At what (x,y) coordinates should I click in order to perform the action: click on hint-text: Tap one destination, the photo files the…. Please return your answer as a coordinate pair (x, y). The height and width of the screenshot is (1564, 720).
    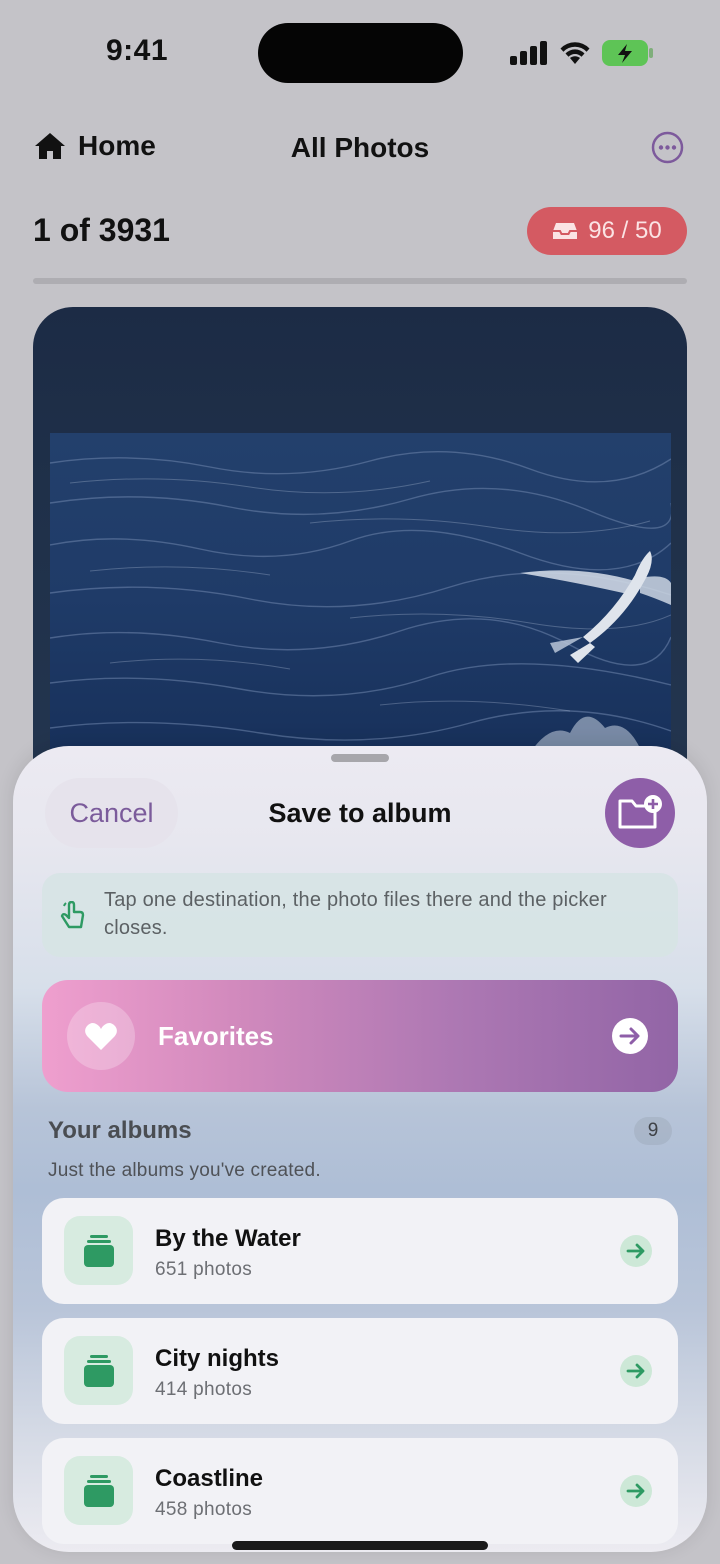
    Looking at the image, I should click on (355, 914).